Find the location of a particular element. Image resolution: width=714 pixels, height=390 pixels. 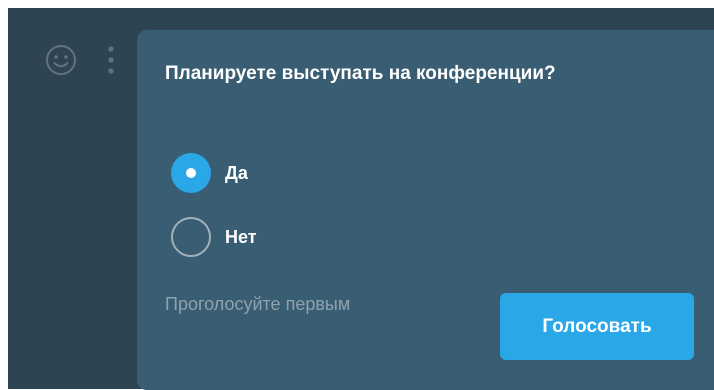

poll-option-no: Нет is located at coordinates (214, 237).